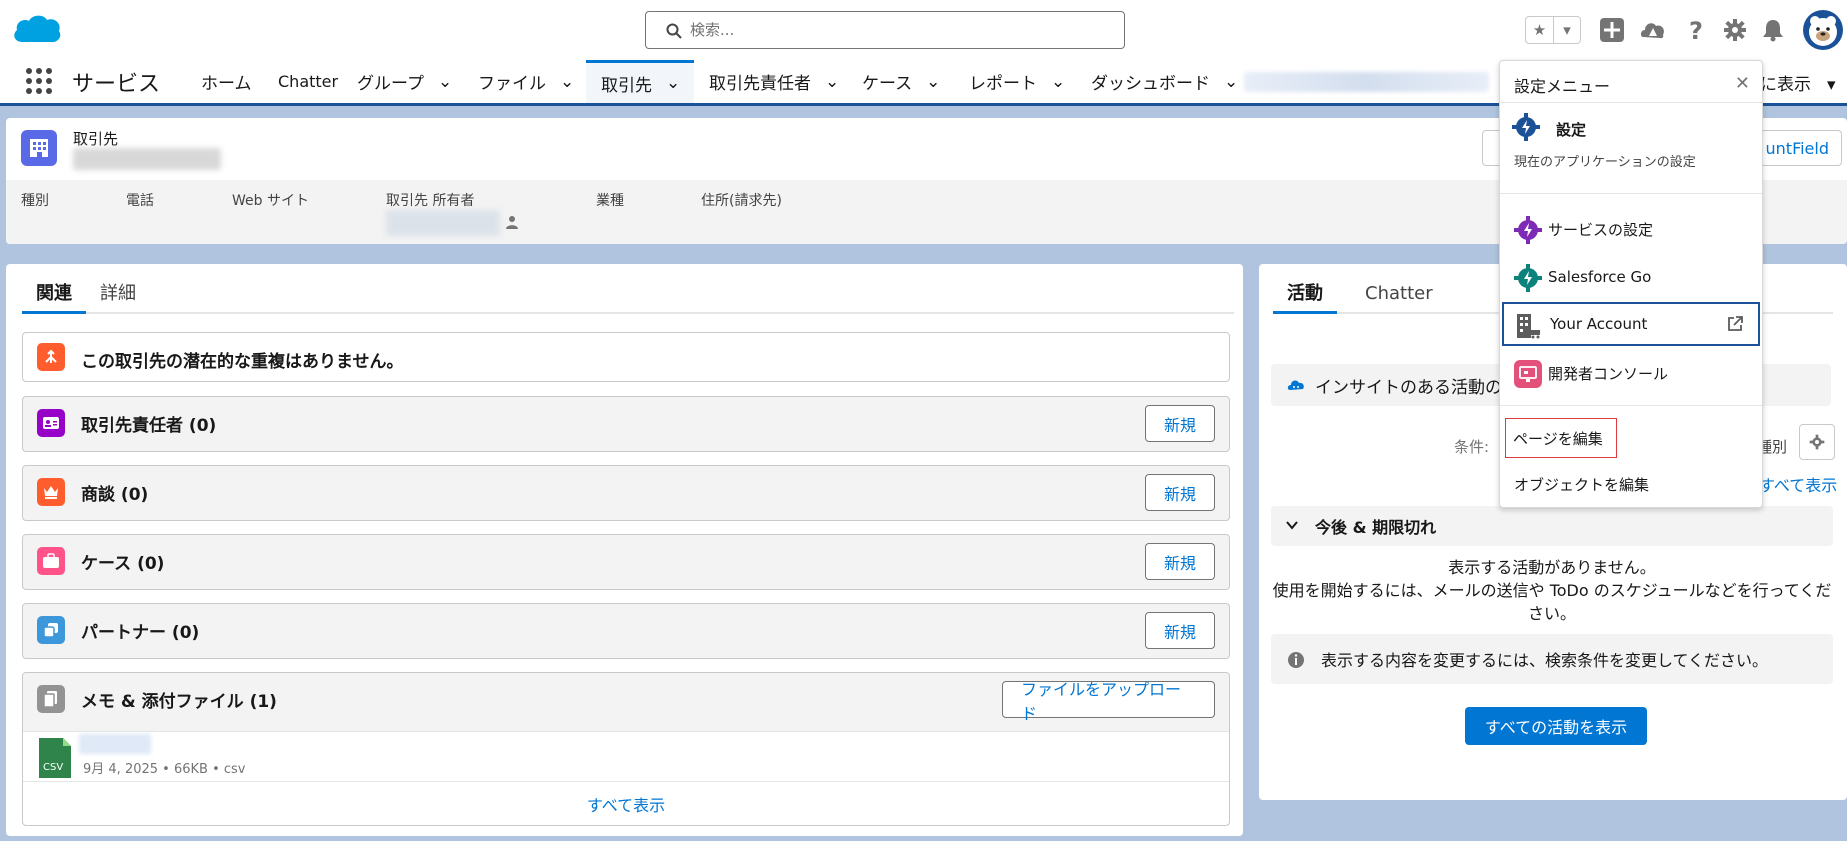 This screenshot has width=1847, height=841. I want to click on caret-down-icon: ▾, so click(1831, 85).